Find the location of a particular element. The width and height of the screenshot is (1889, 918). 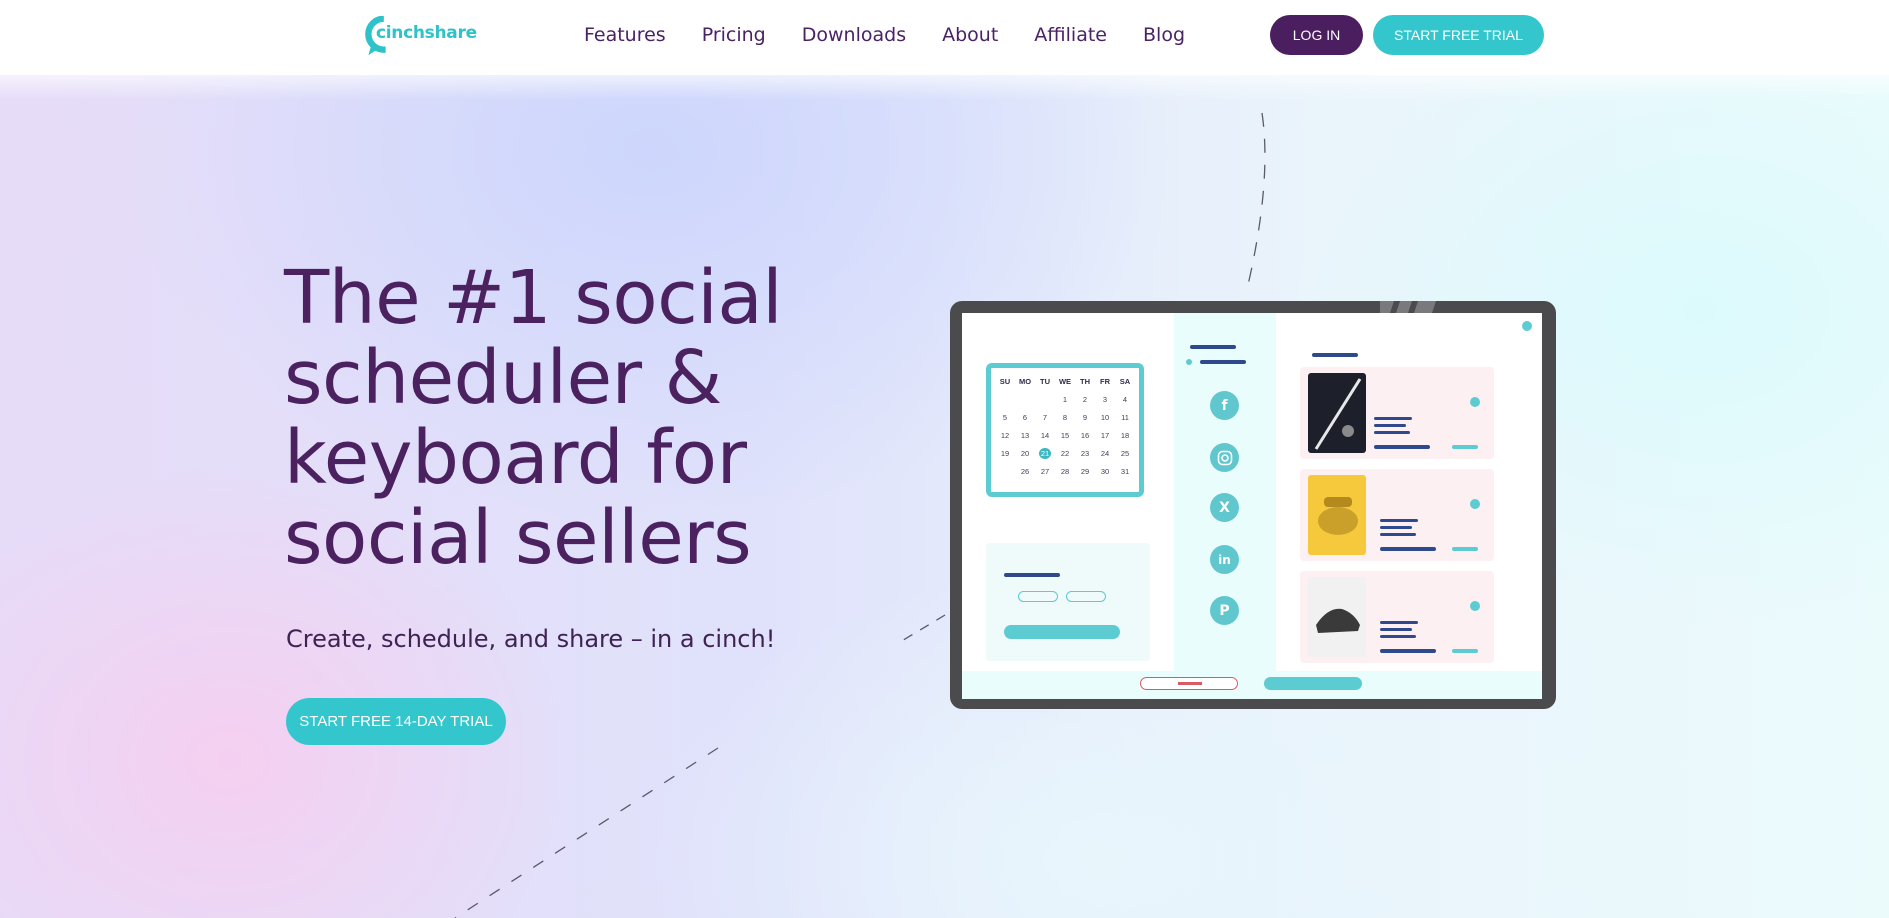

calendar-day-header: MO is located at coordinates (1025, 381).